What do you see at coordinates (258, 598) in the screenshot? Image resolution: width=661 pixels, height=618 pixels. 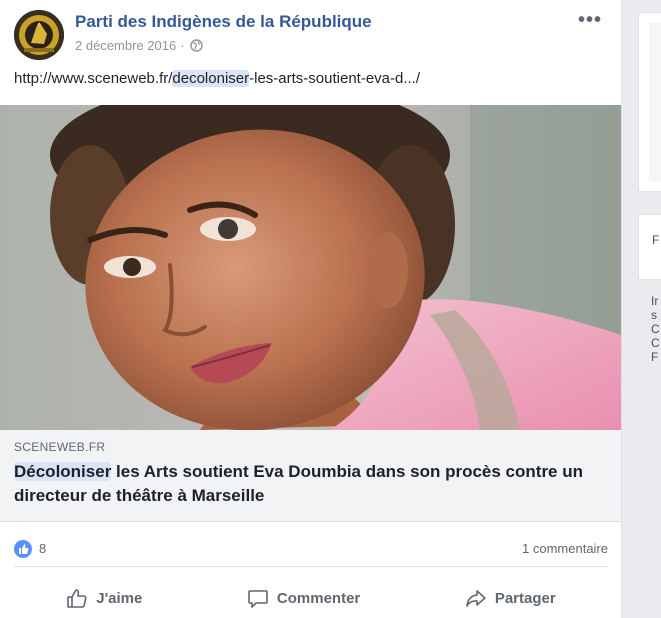 I see `comment-icon` at bounding box center [258, 598].